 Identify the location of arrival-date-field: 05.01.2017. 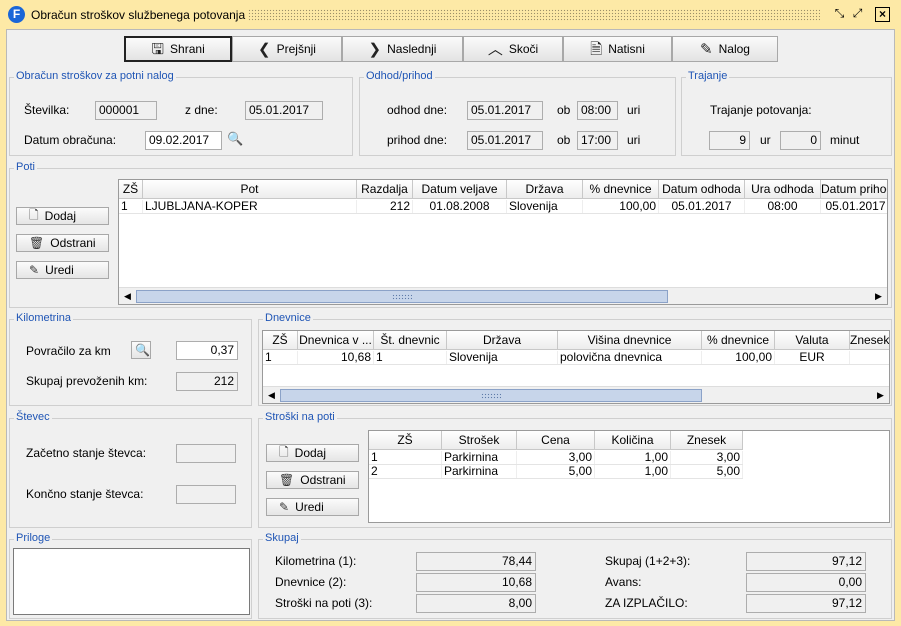
(505, 140).